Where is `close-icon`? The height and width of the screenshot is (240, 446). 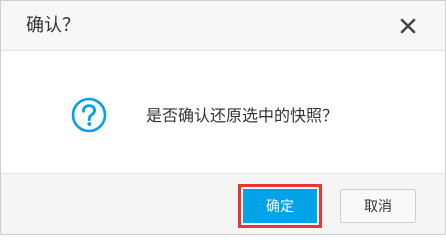 close-icon is located at coordinates (408, 26).